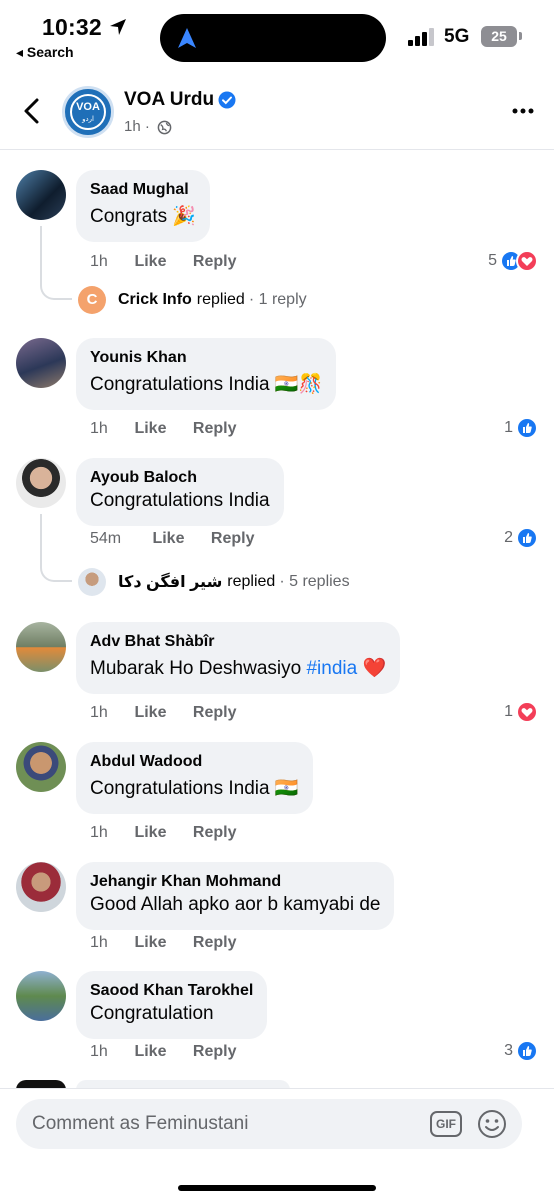 The image size is (554, 1200). I want to click on reply-avatar, so click(92, 582).